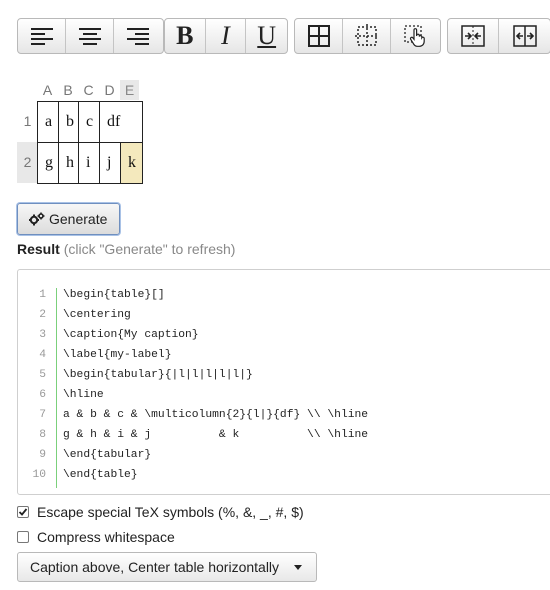 The height and width of the screenshot is (590, 550). I want to click on align-right-icon, so click(138, 36).